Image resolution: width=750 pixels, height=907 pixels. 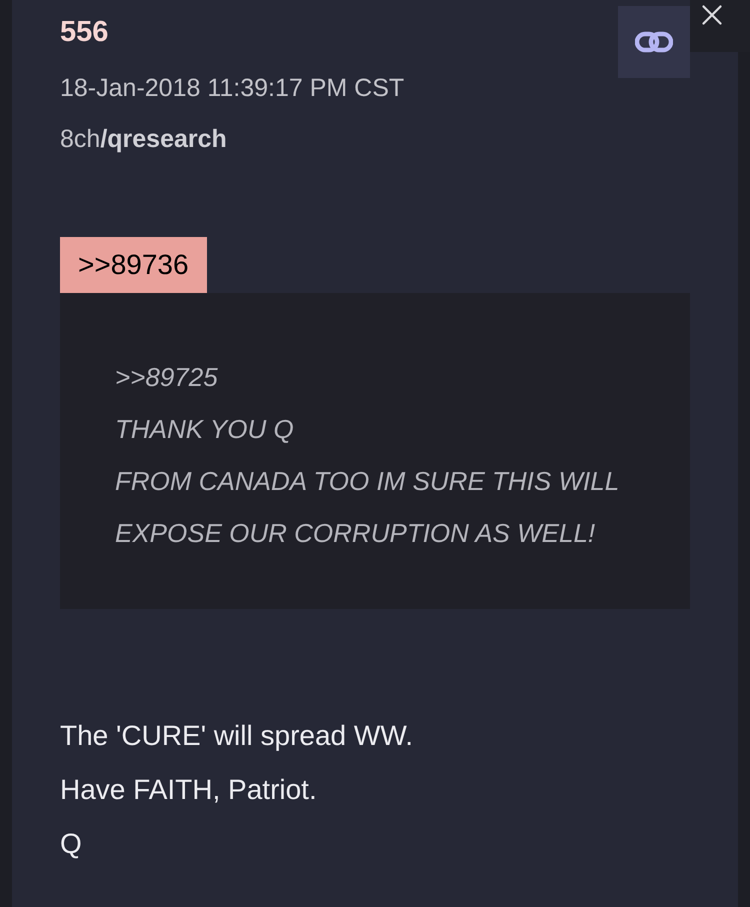 I want to click on link-button, so click(x=654, y=42).